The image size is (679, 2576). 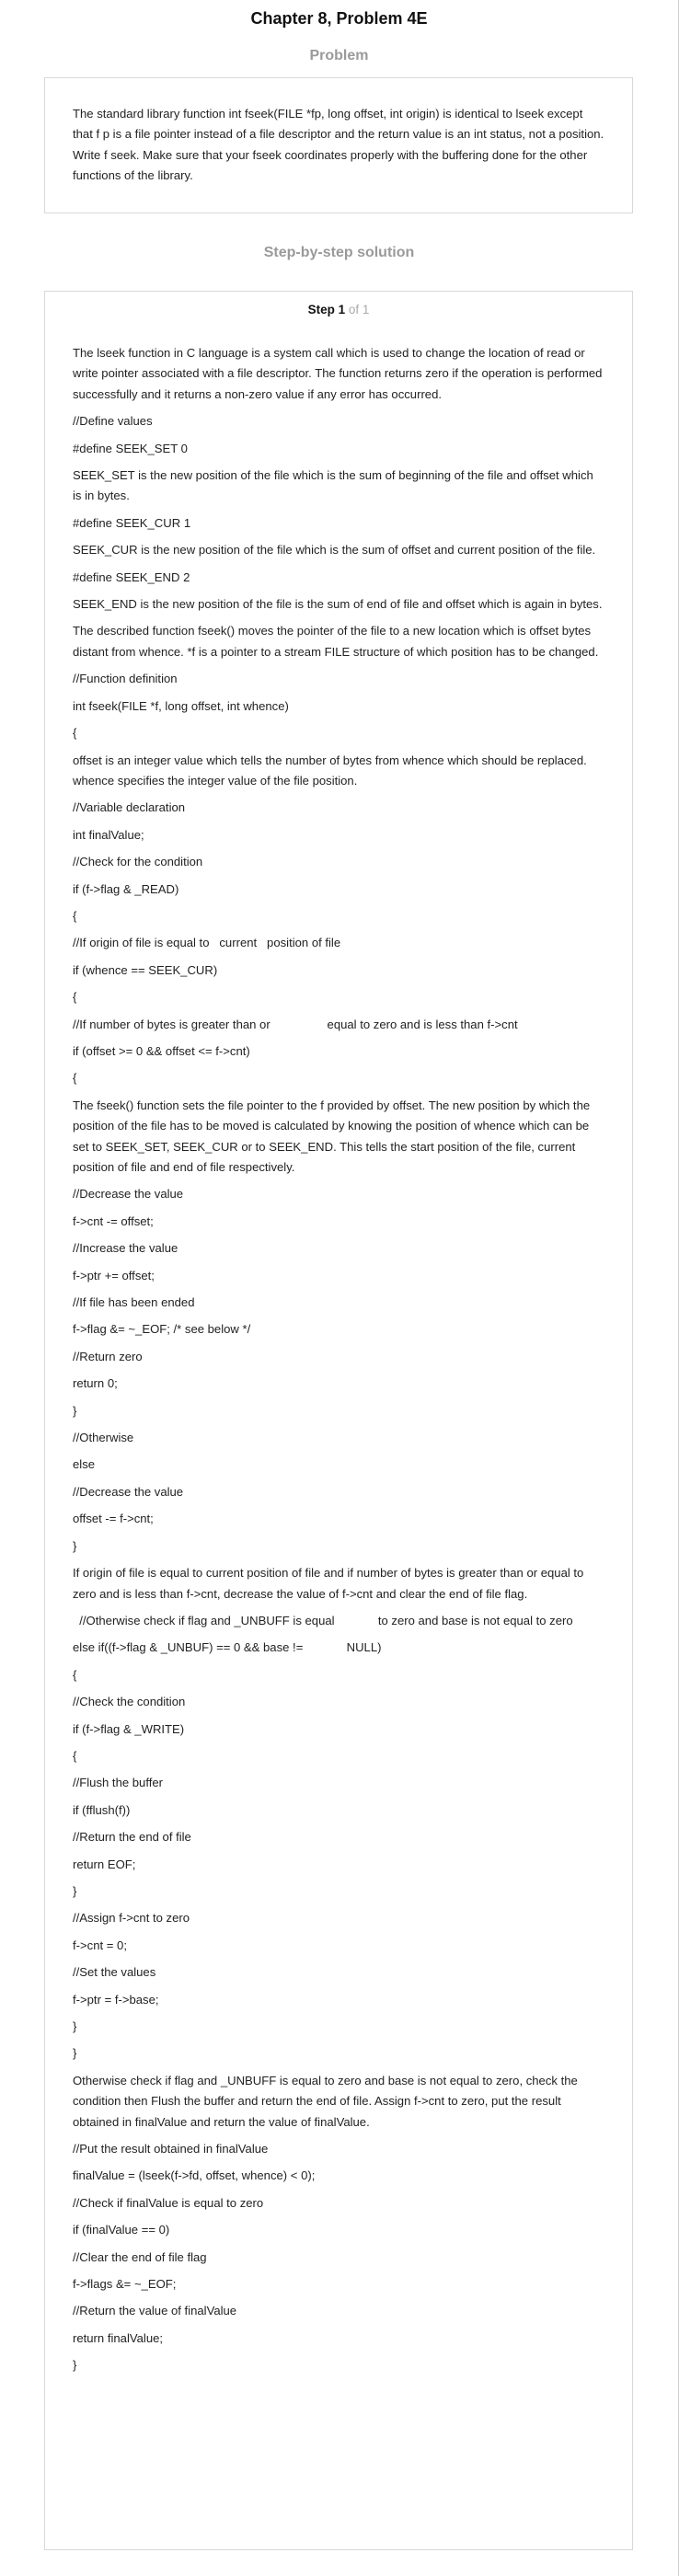 I want to click on step-label: Step 1, so click(x=326, y=309).